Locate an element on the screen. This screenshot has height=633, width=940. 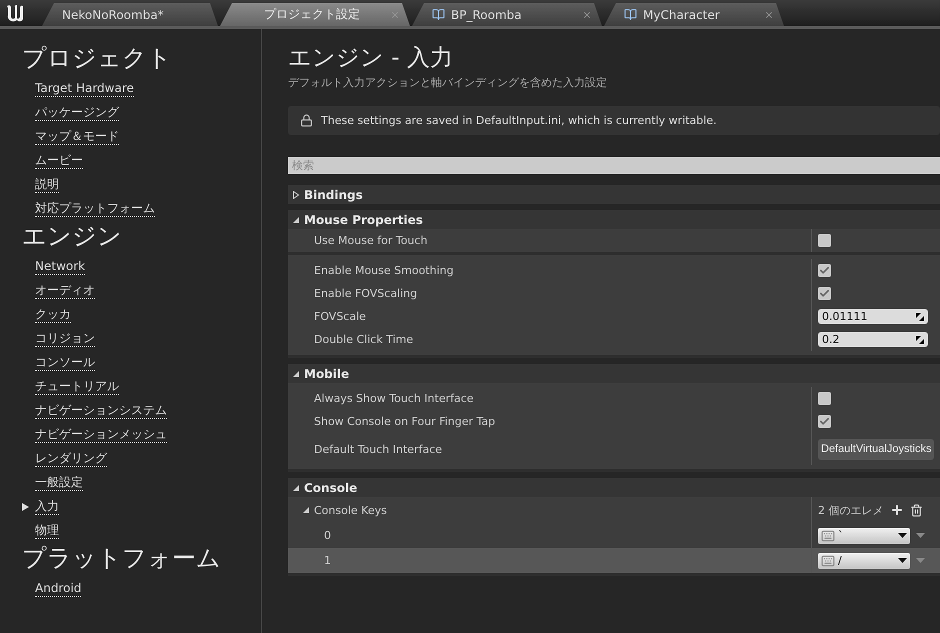
property-label: FOVScale is located at coordinates (340, 316).